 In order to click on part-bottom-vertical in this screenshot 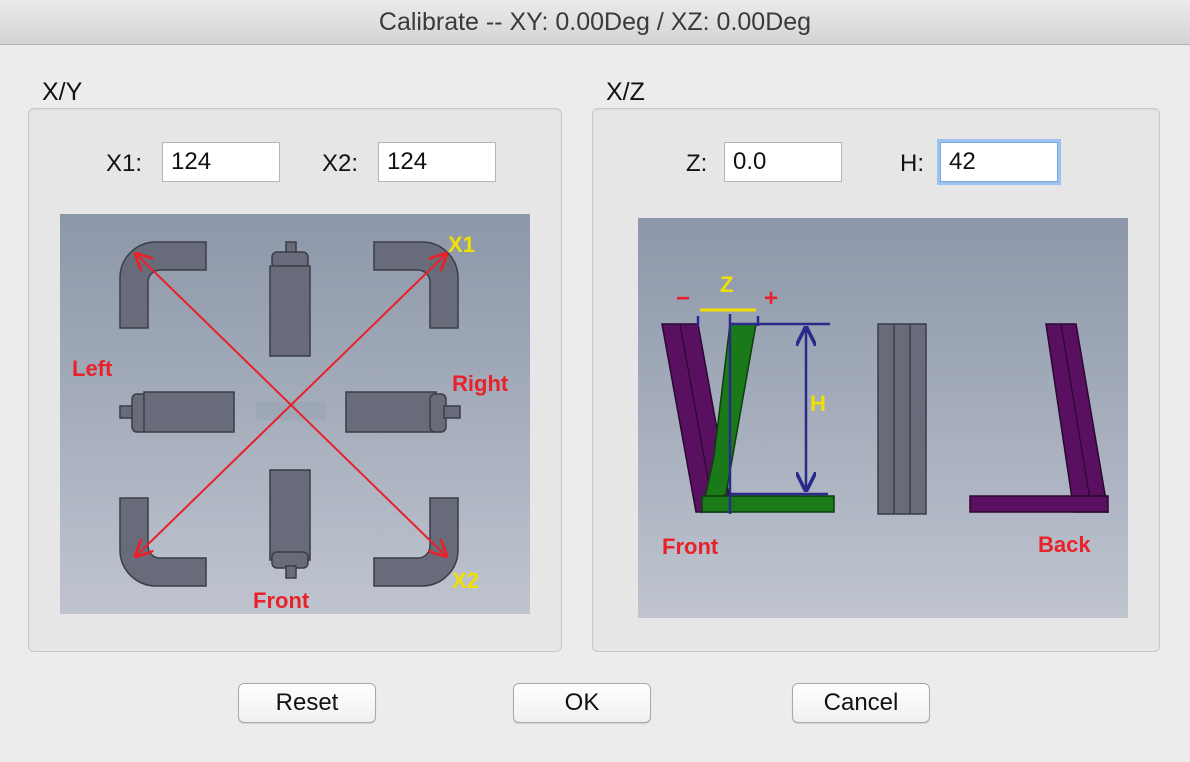, I will do `click(290, 524)`.